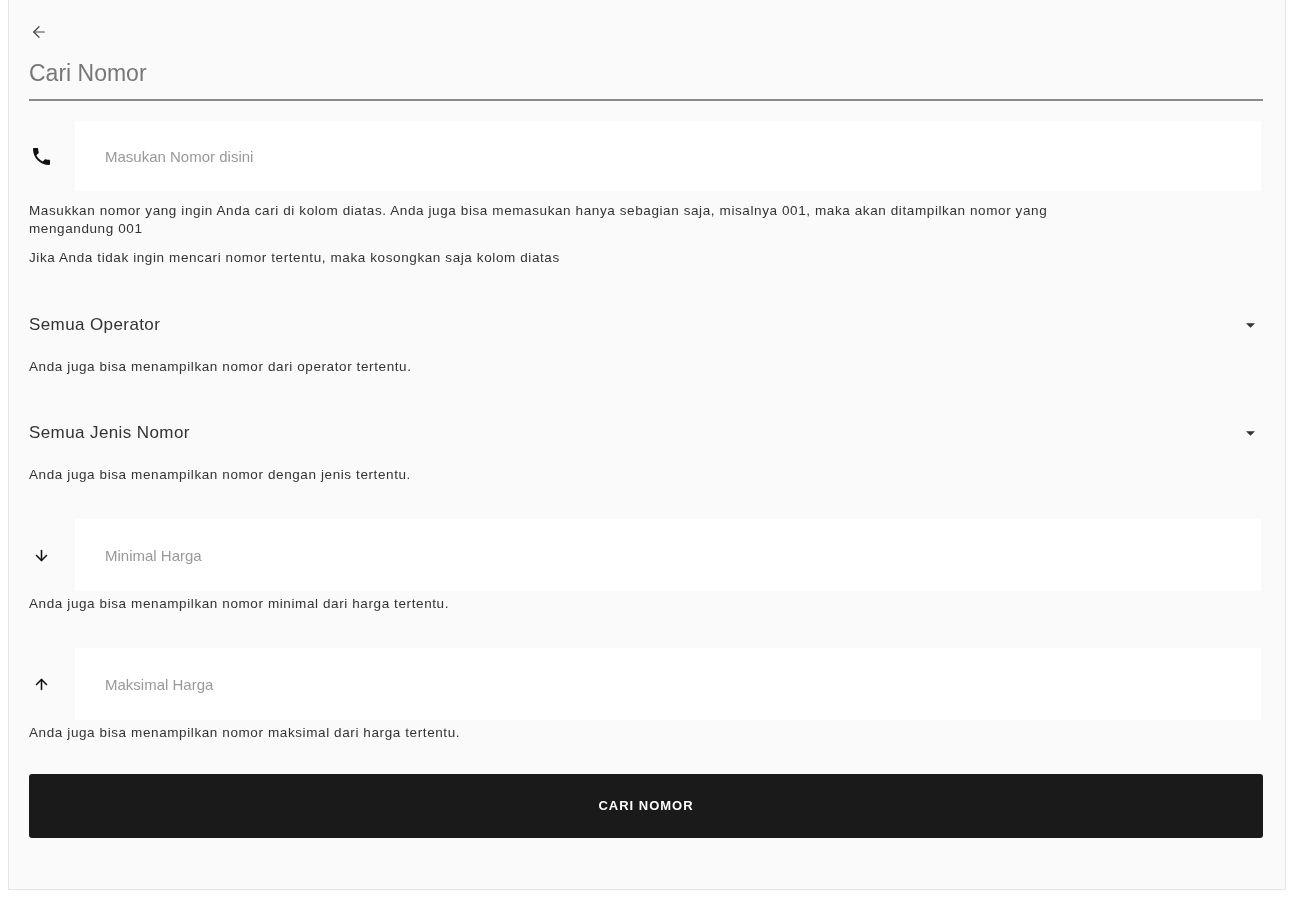  What do you see at coordinates (95, 325) in the screenshot?
I see `select-value: Semua Operator` at bounding box center [95, 325].